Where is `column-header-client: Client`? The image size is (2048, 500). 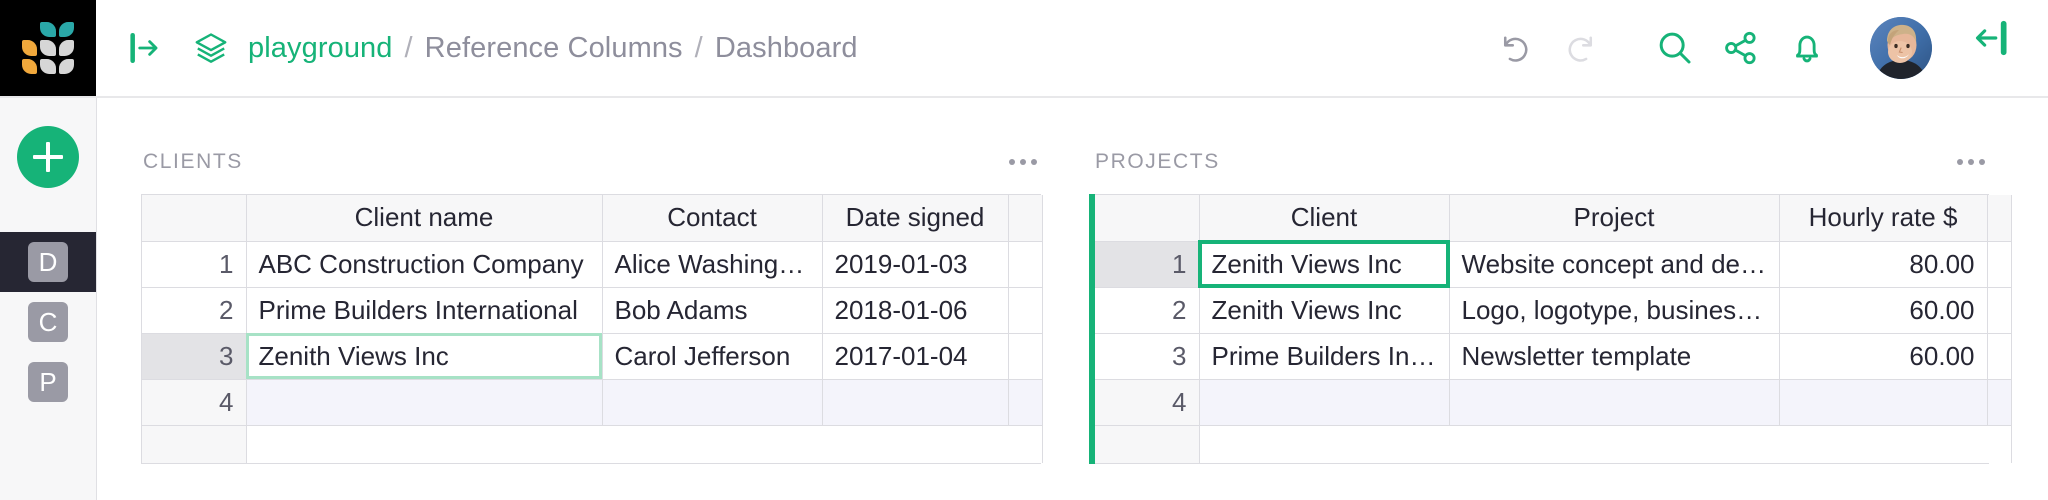 column-header-client: Client is located at coordinates (1324, 218).